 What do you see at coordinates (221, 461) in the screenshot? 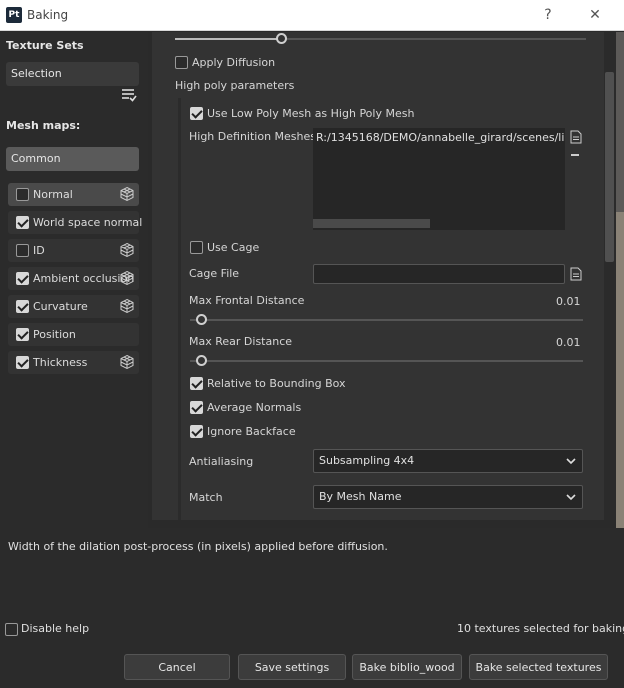
I see `antialiasing-label: Antialiasing` at bounding box center [221, 461].